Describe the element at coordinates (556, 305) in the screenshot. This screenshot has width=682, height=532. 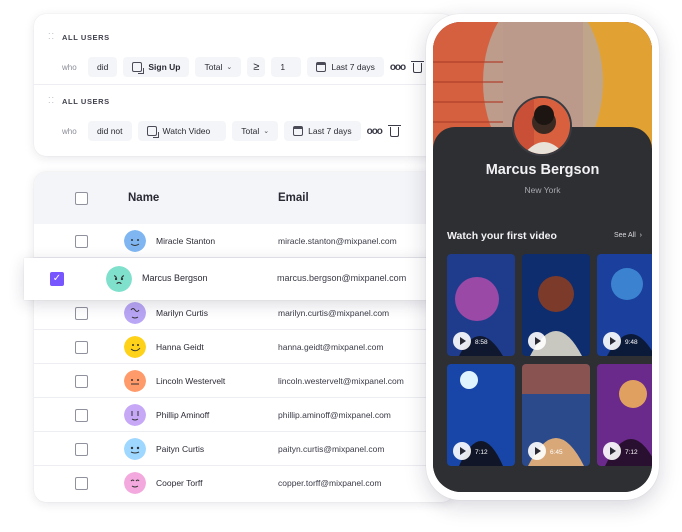
I see `video-thumbnail` at that location.